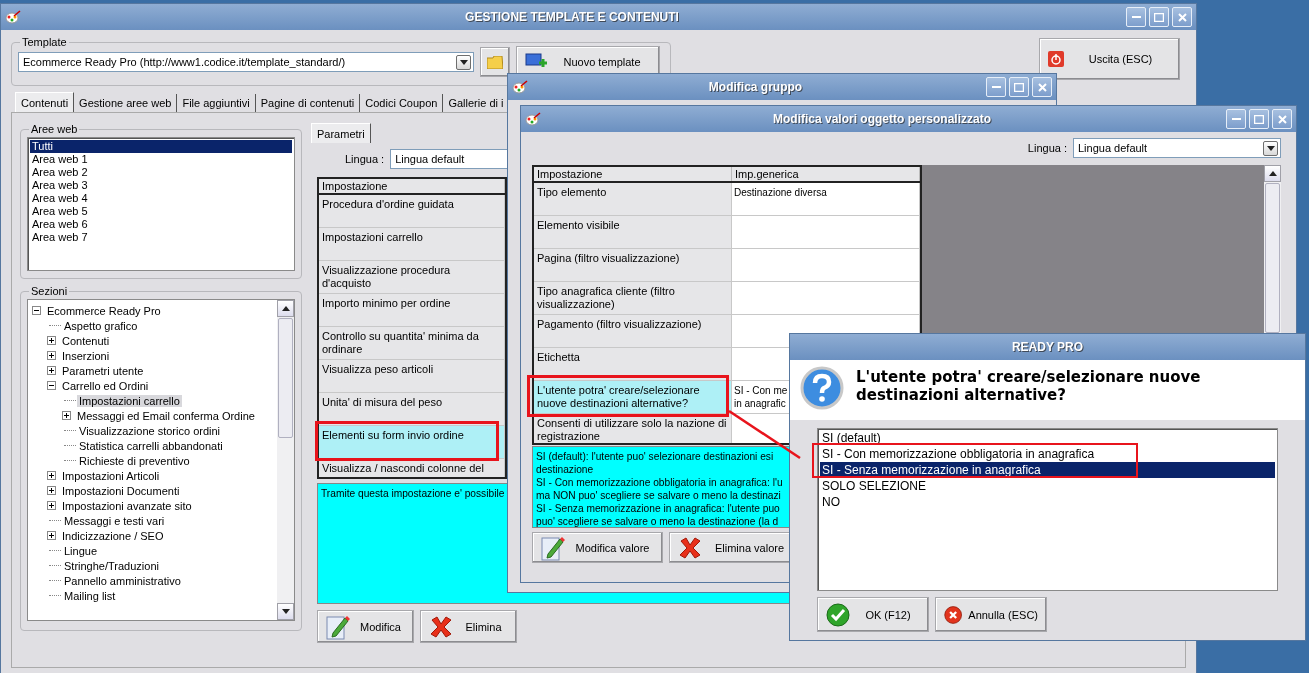  What do you see at coordinates (127, 505) in the screenshot?
I see `tree-item: Impostazioni avanzate sito` at bounding box center [127, 505].